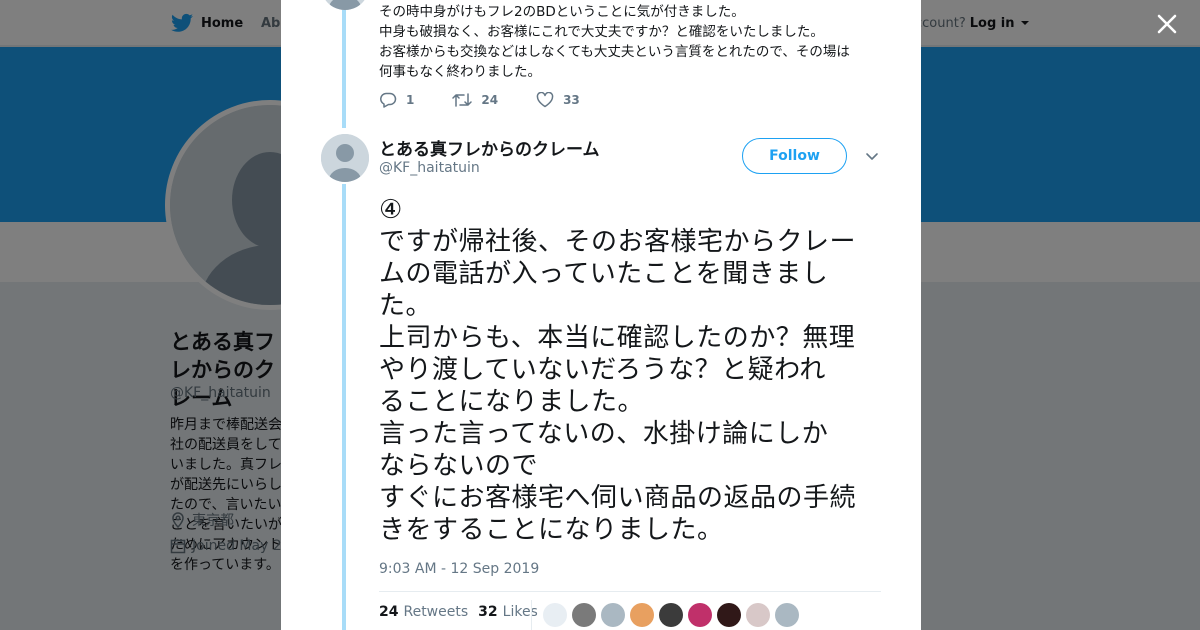 The image size is (1200, 630). What do you see at coordinates (391, 210) in the screenshot?
I see `text-line: ④` at bounding box center [391, 210].